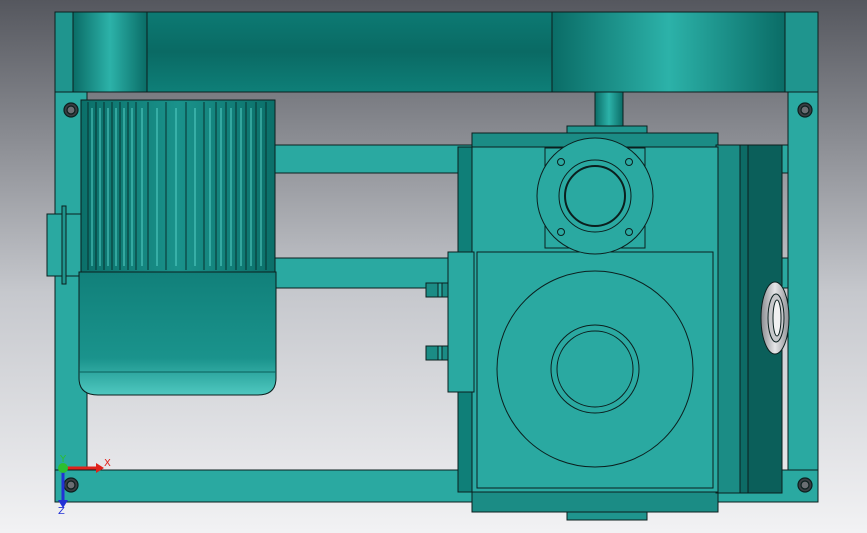 This screenshot has width=867, height=533. What do you see at coordinates (609, 109) in the screenshot?
I see `pump-shaft` at bounding box center [609, 109].